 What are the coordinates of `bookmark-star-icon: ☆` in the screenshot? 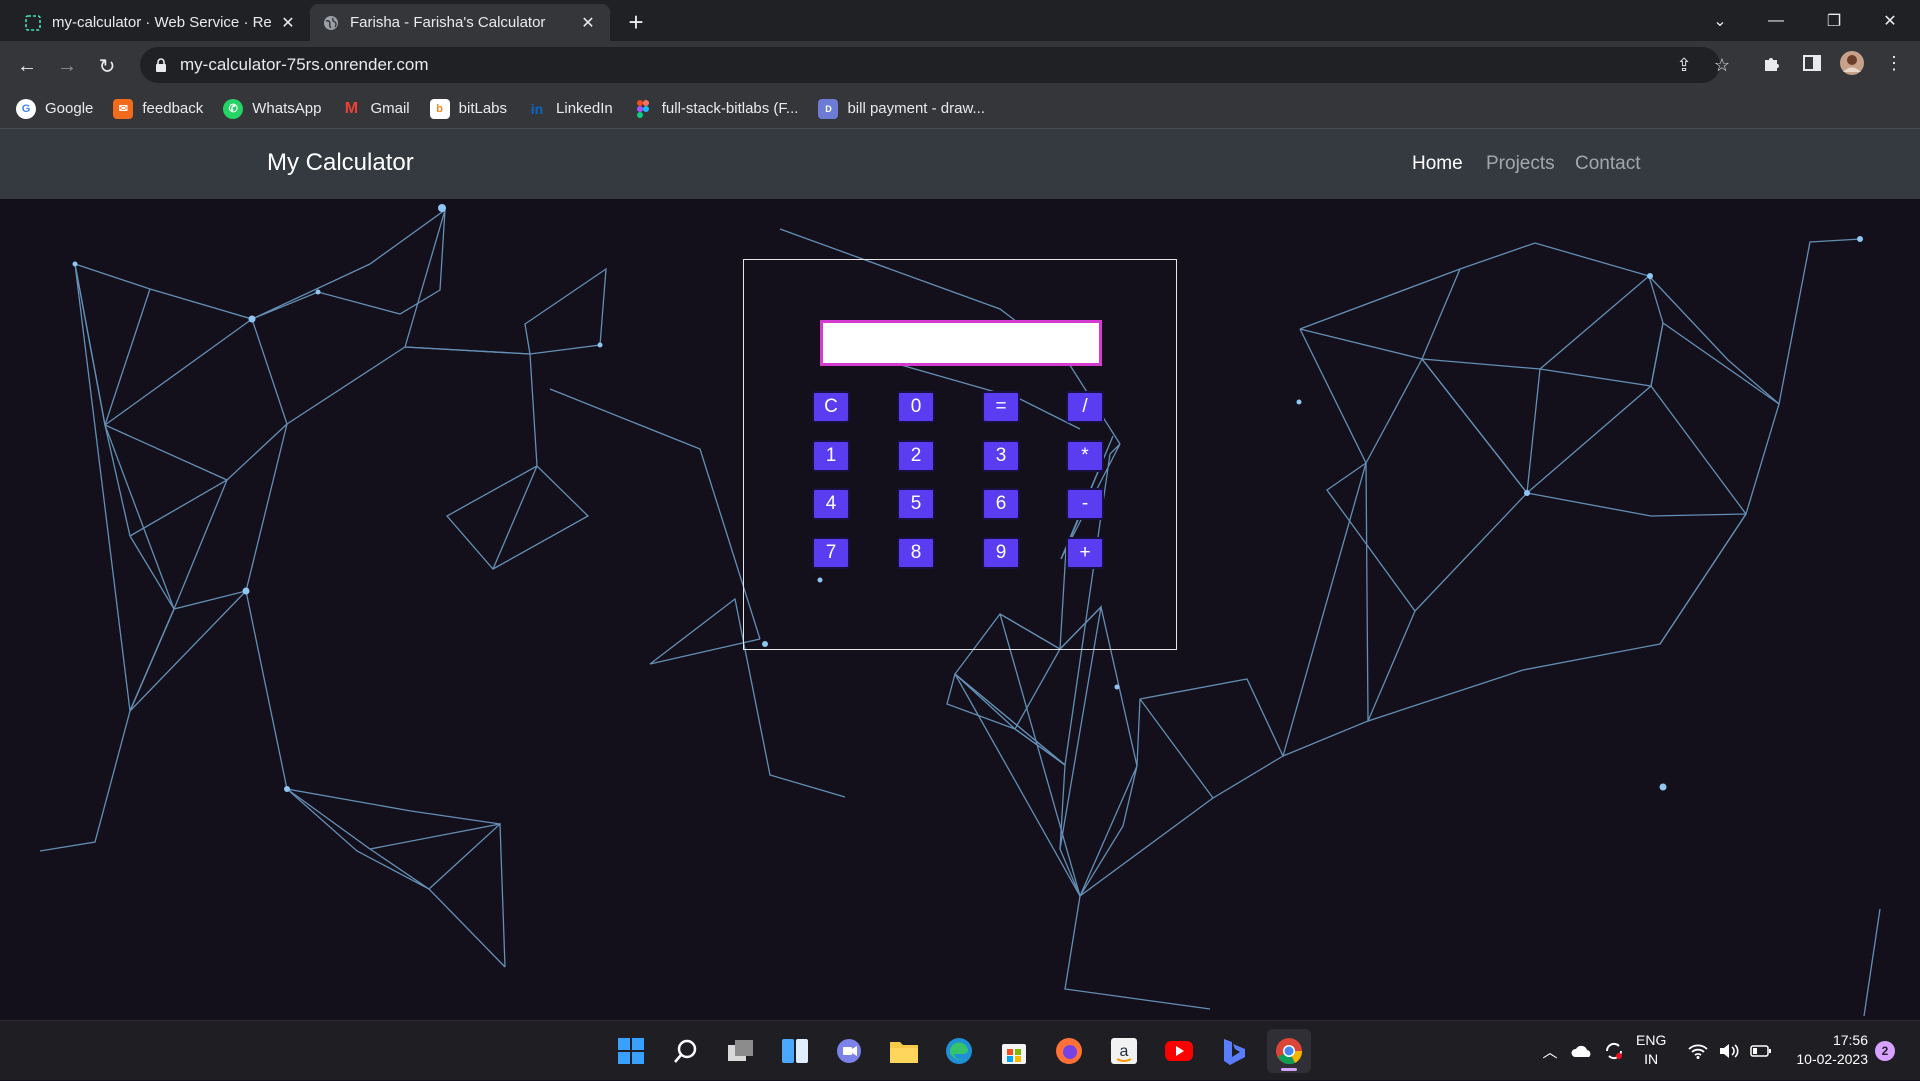 It's located at (1722, 65).